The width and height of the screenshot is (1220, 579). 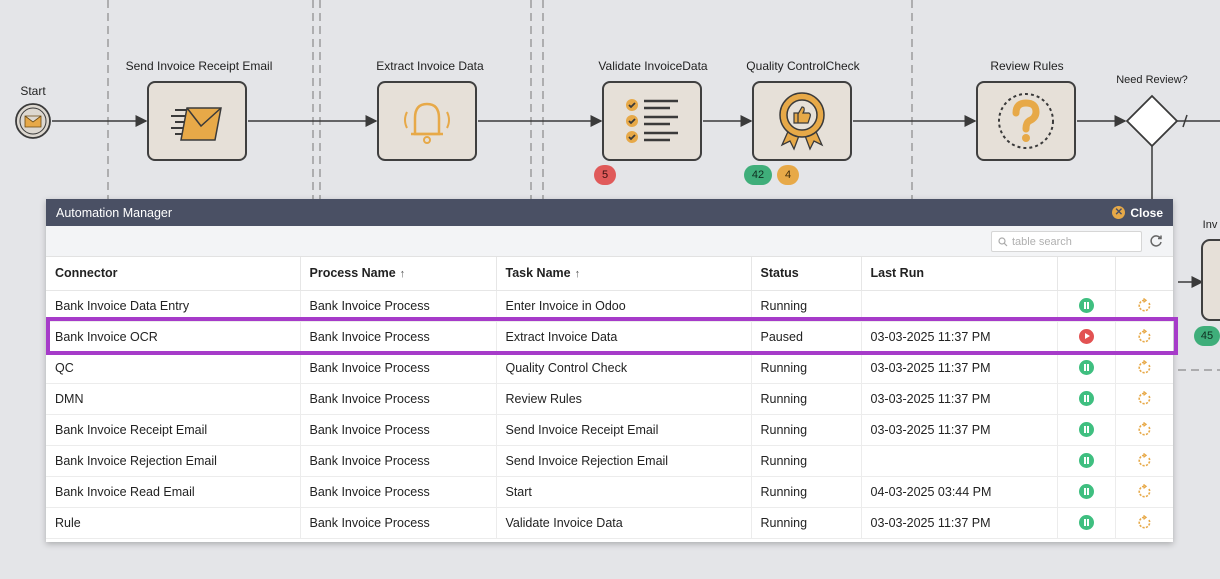 I want to click on close-button: ✕ Close, so click(x=1137, y=213).